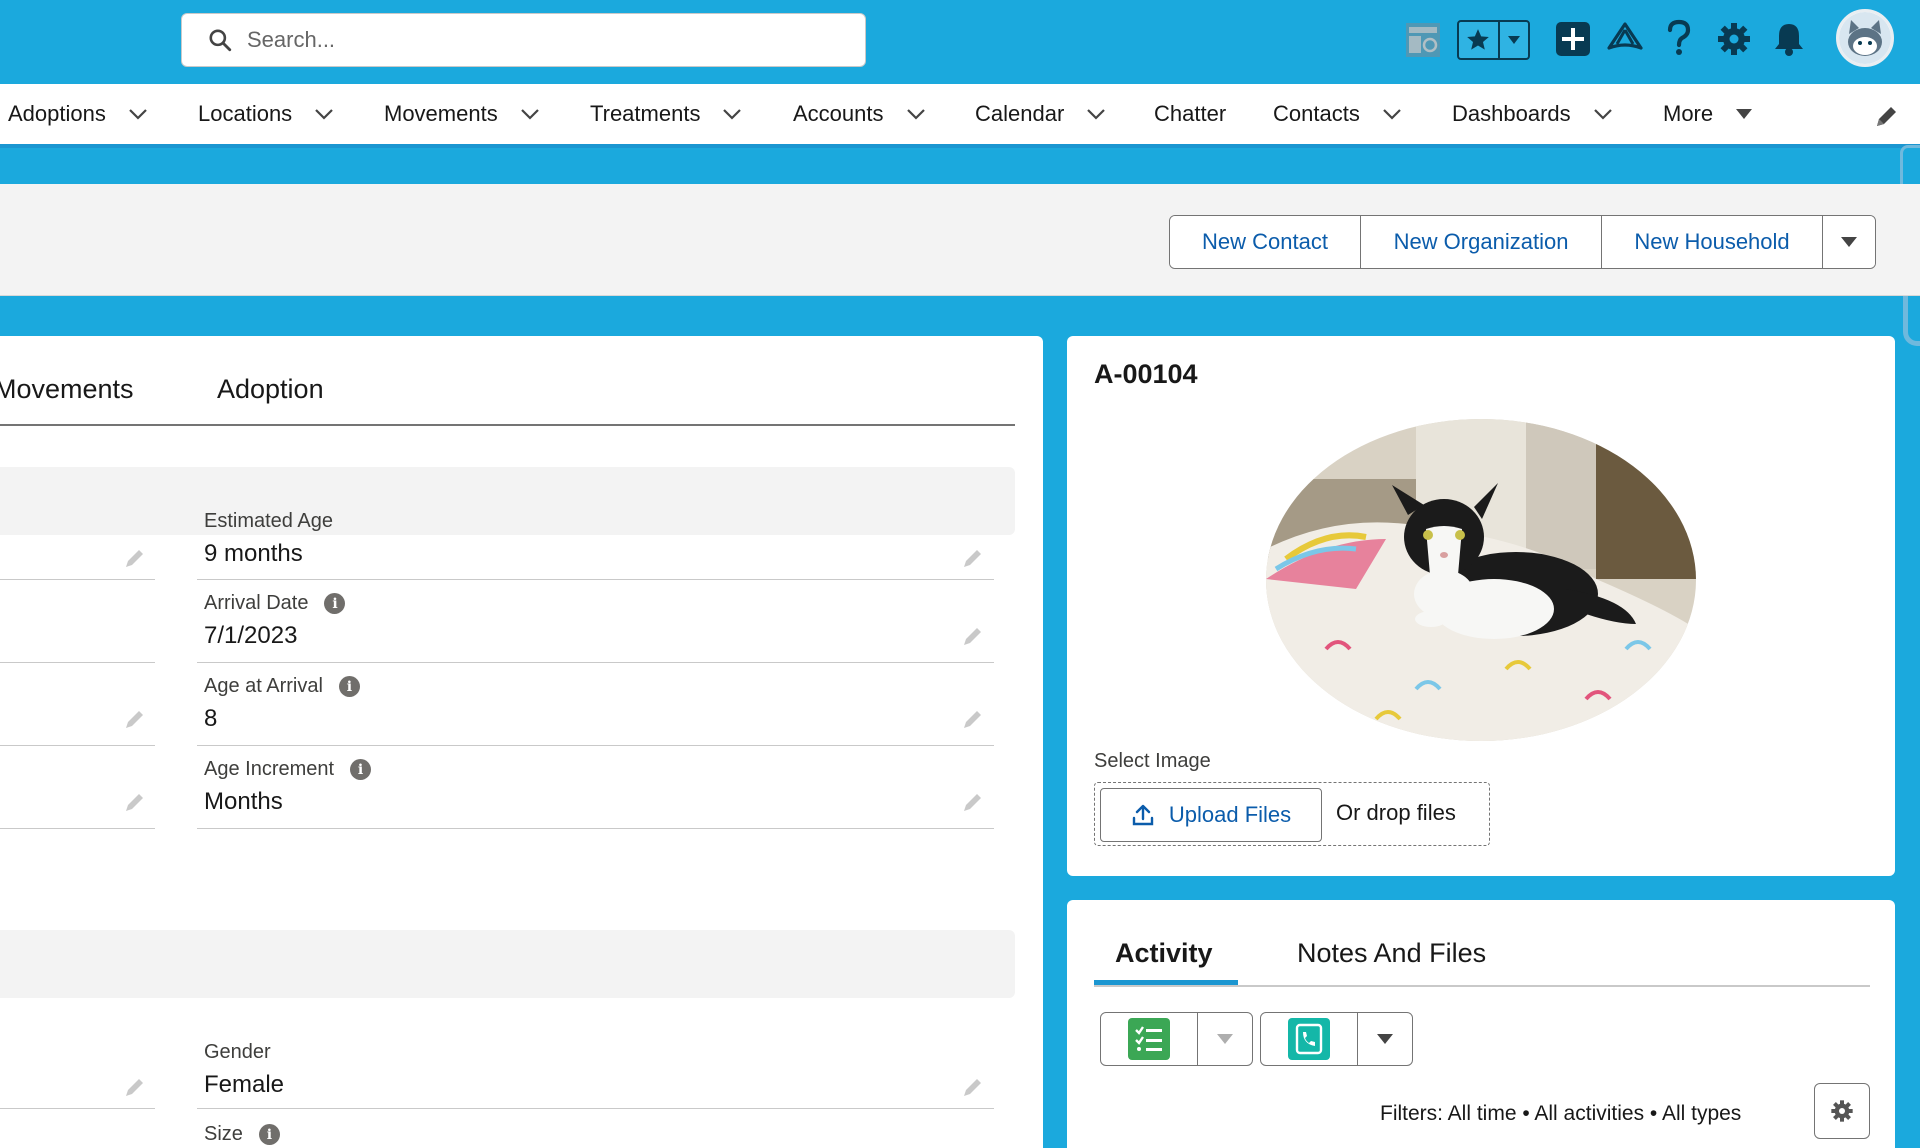 Image resolution: width=1920 pixels, height=1148 pixels. I want to click on nav-item-movements: Movements, so click(462, 114).